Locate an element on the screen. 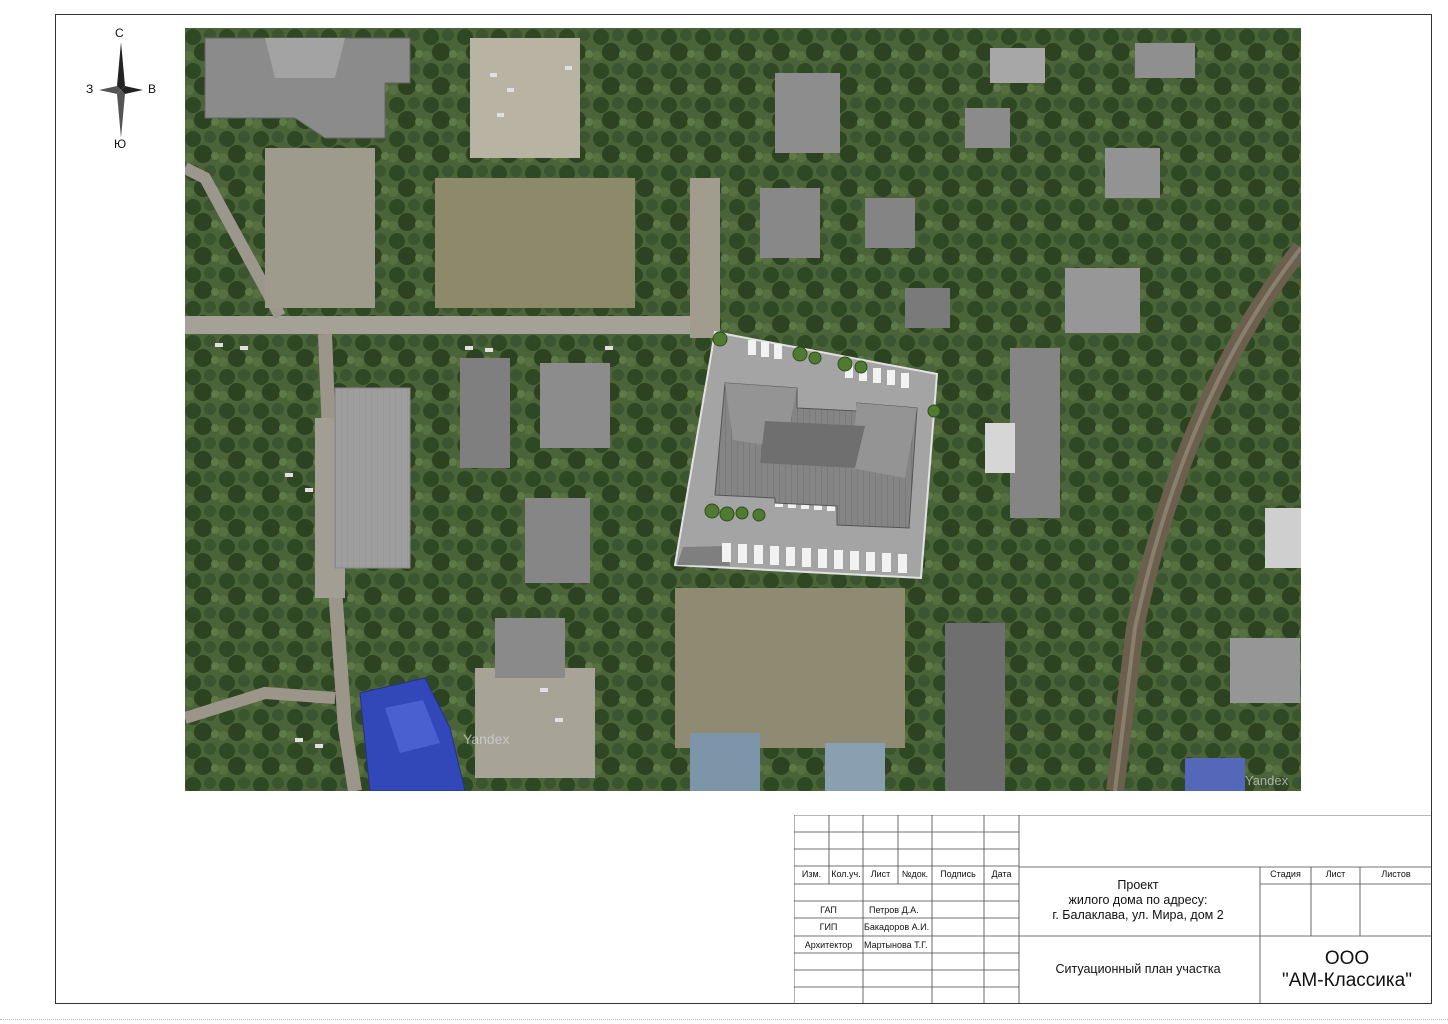 This screenshot has width=1448, height=1024. map-watermark-2: Yandex is located at coordinates (1267, 780).